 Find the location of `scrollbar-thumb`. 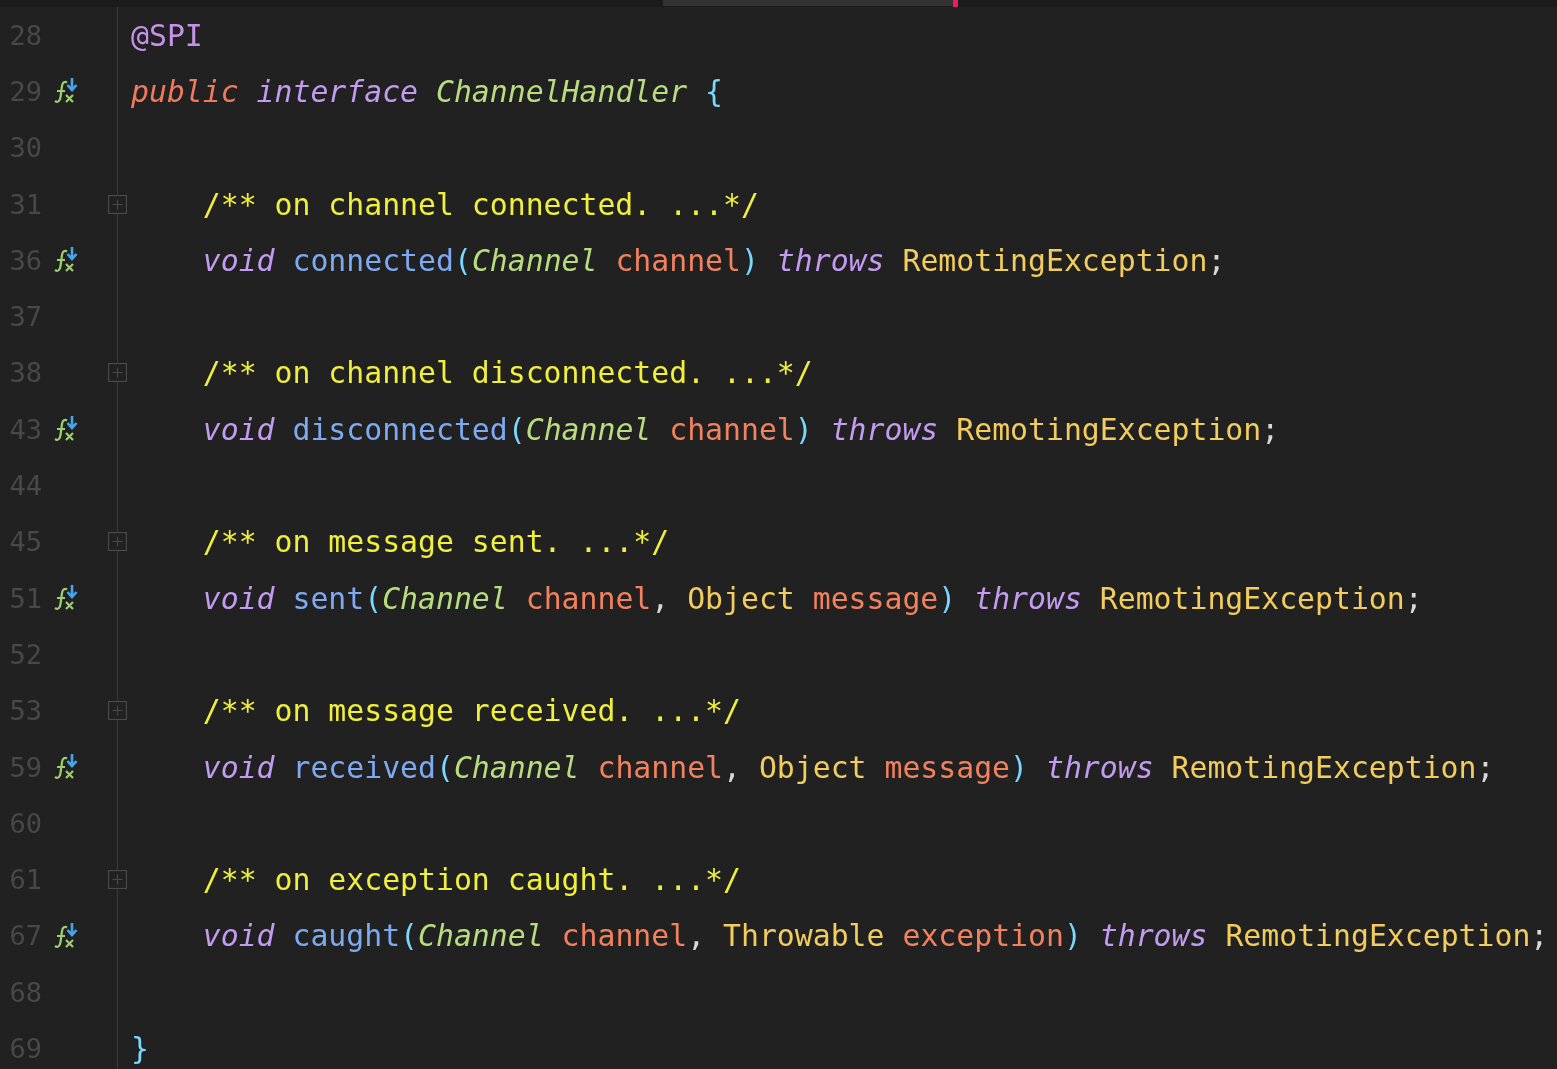

scrollbar-thumb is located at coordinates (808, 3).